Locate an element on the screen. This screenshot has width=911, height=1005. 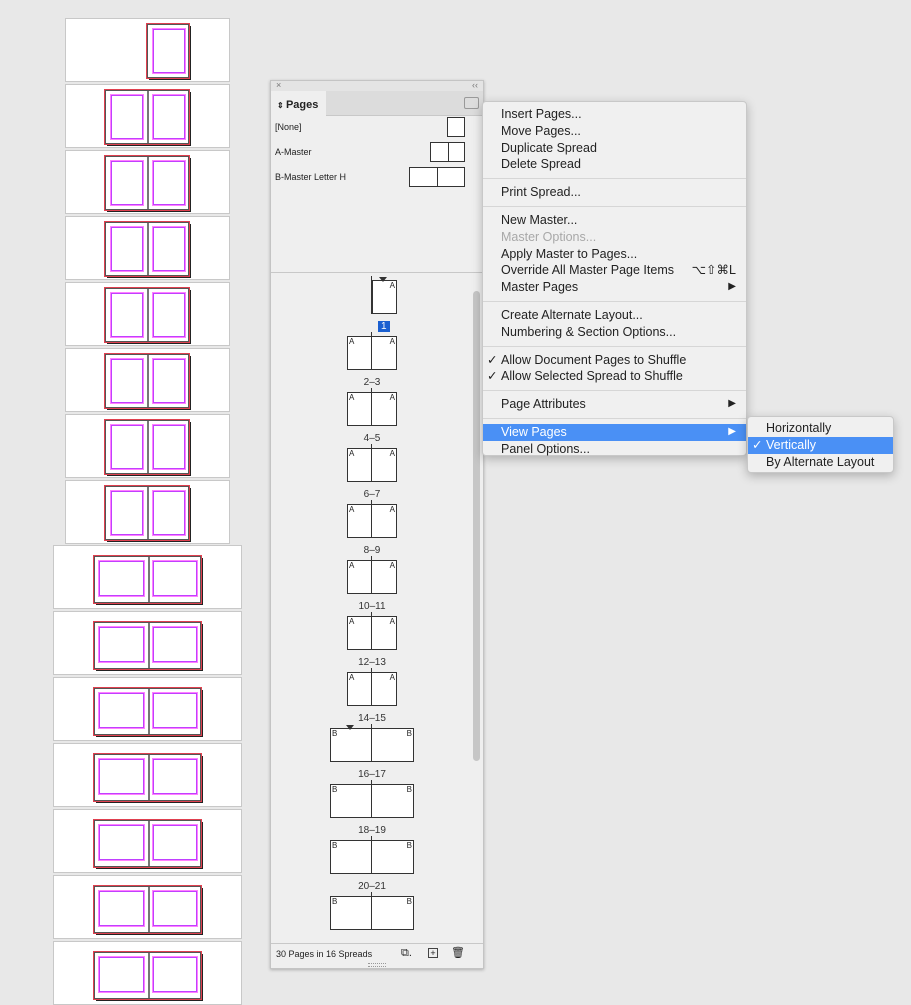
updown-icon: ⇕ is located at coordinates (281, 105).